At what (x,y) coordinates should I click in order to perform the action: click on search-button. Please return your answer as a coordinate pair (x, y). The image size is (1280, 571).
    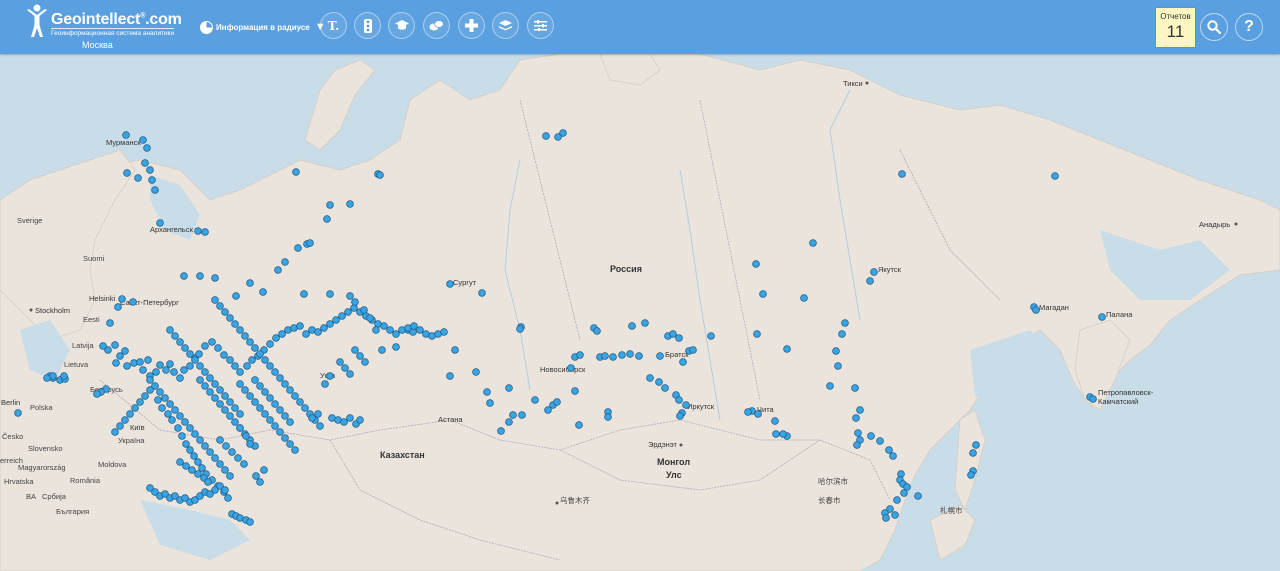
    Looking at the image, I should click on (1214, 27).